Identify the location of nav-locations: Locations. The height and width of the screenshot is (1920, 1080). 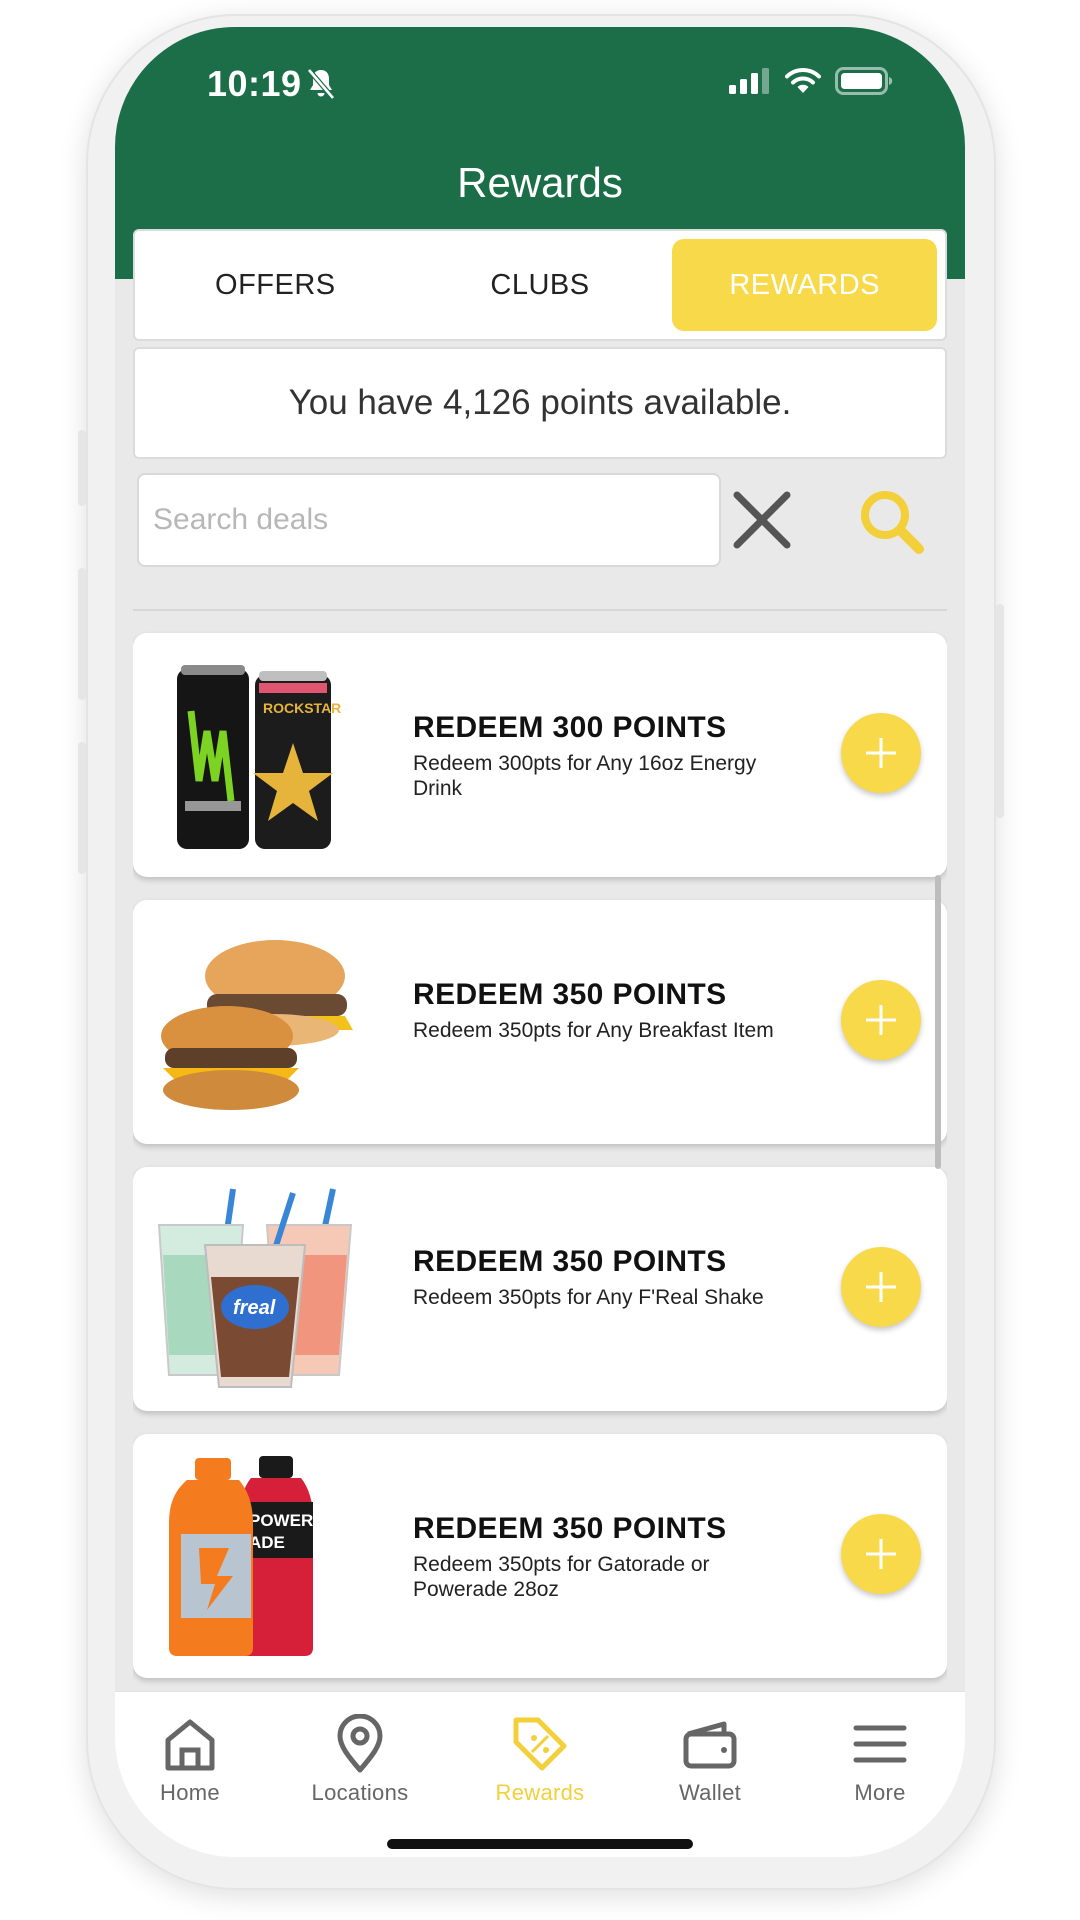
(360, 1760).